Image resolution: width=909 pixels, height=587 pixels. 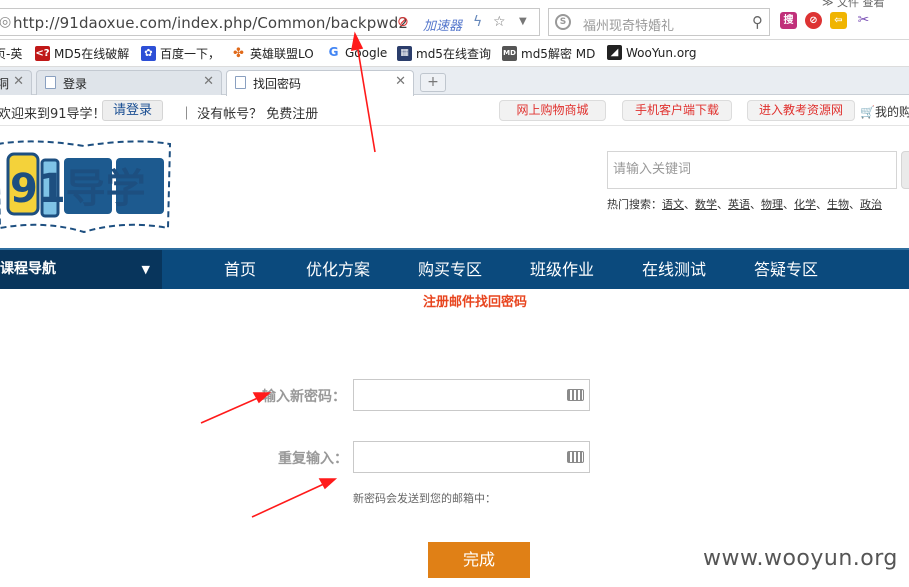 I want to click on logo-text: 91导学, so click(x=78, y=189).